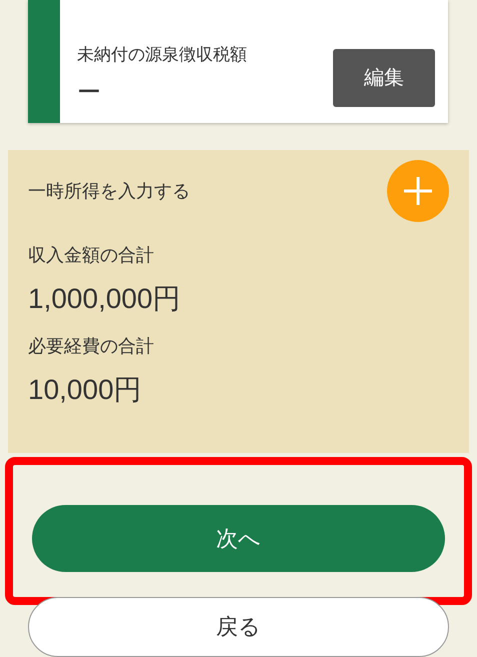  I want to click on field-label: 収入金額の合計, so click(91, 255).